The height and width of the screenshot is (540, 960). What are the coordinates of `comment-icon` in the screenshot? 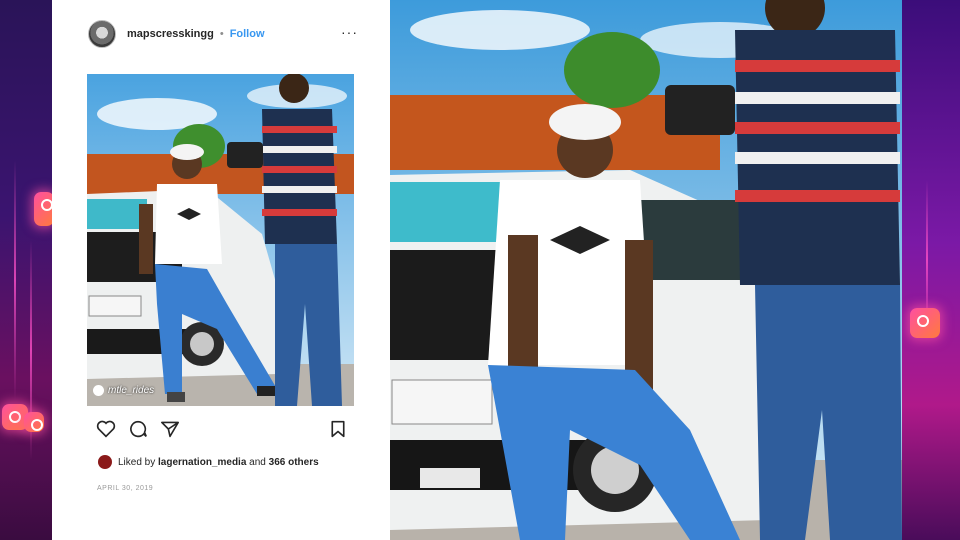 It's located at (138, 429).